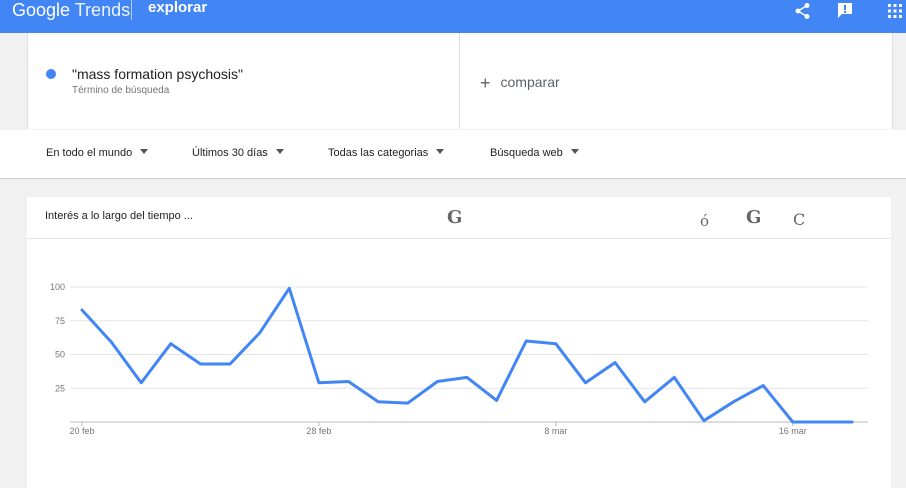  Describe the element at coordinates (102, 10) in the screenshot. I see `logo-trends-text: Trends` at that location.